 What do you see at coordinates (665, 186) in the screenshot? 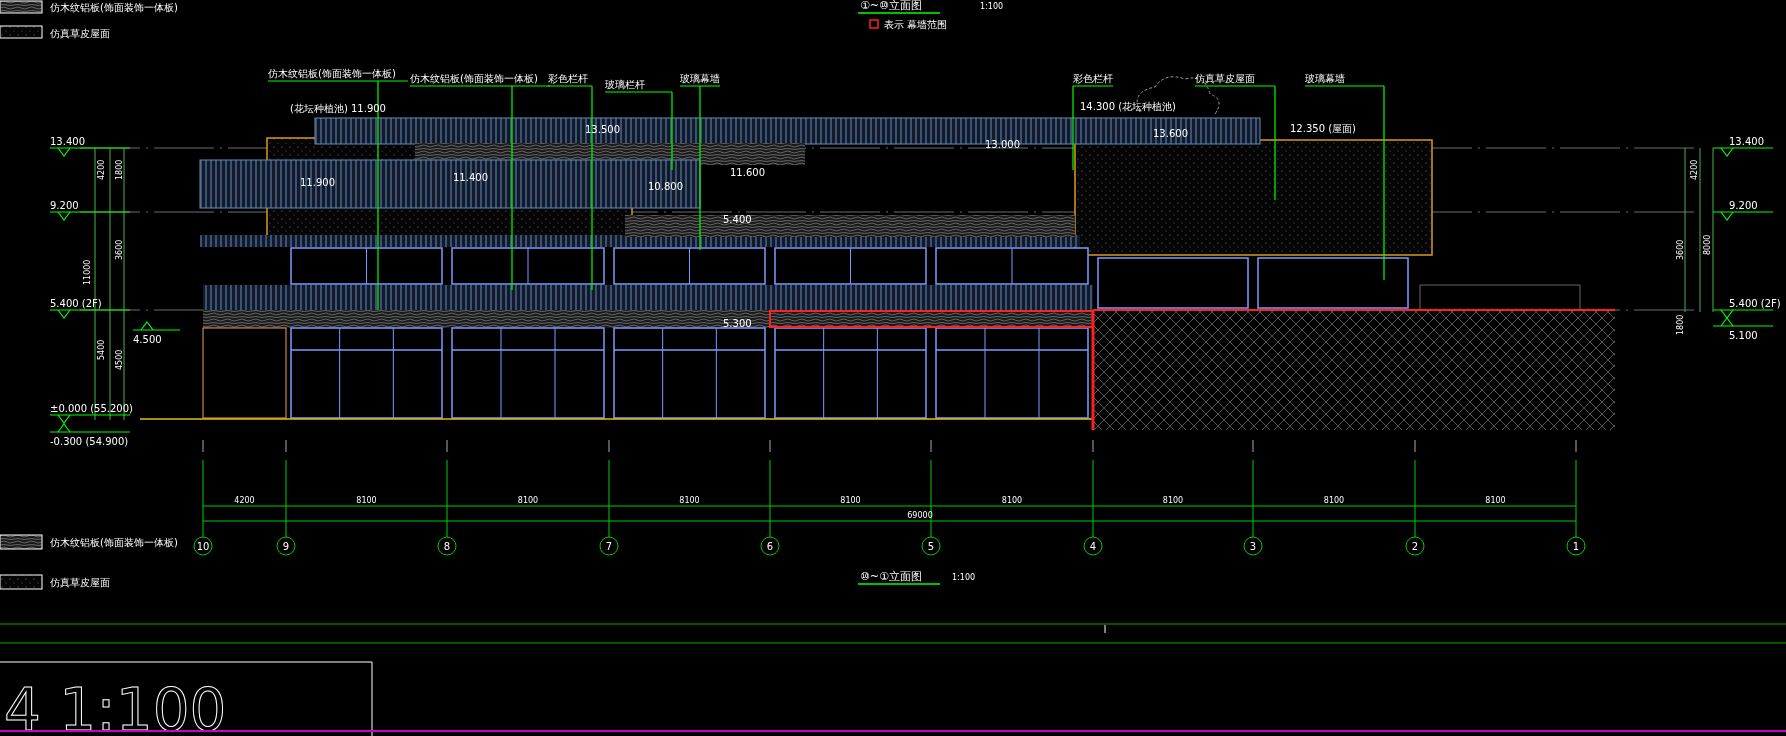
I see `elevation-label: 10.800` at bounding box center [665, 186].